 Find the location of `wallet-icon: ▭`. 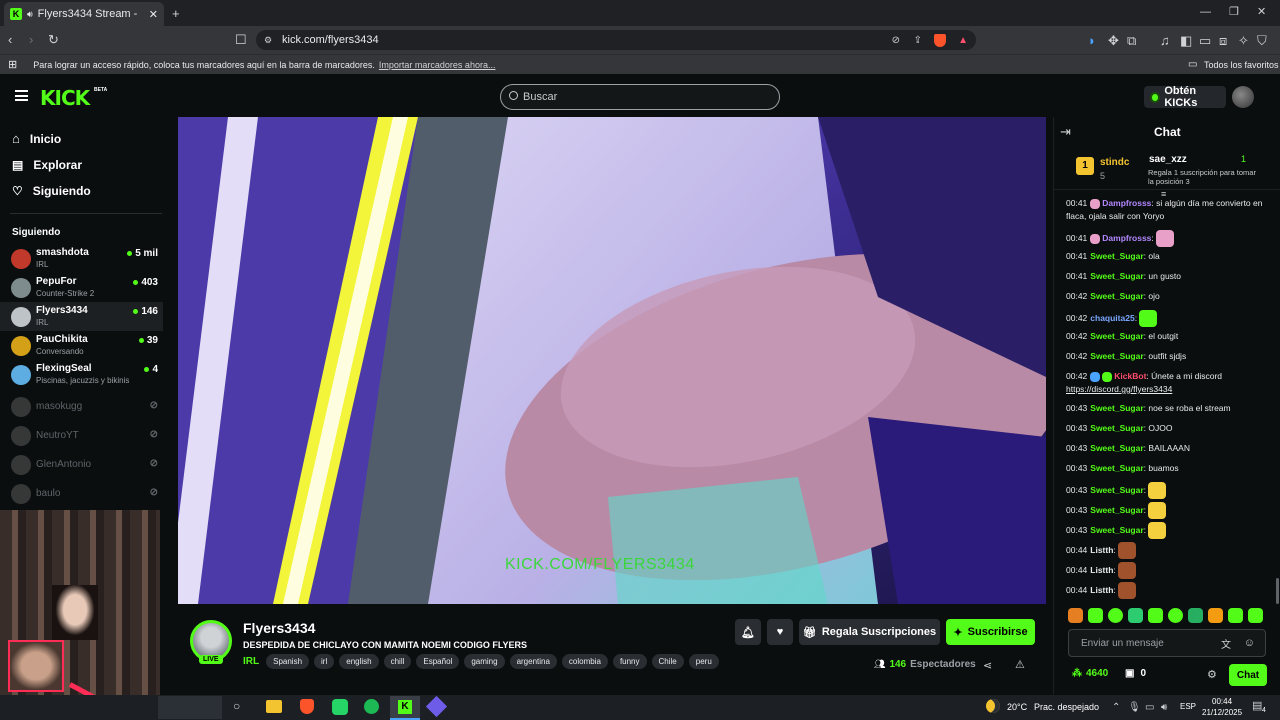

wallet-icon: ▭ is located at coordinates (1205, 40).